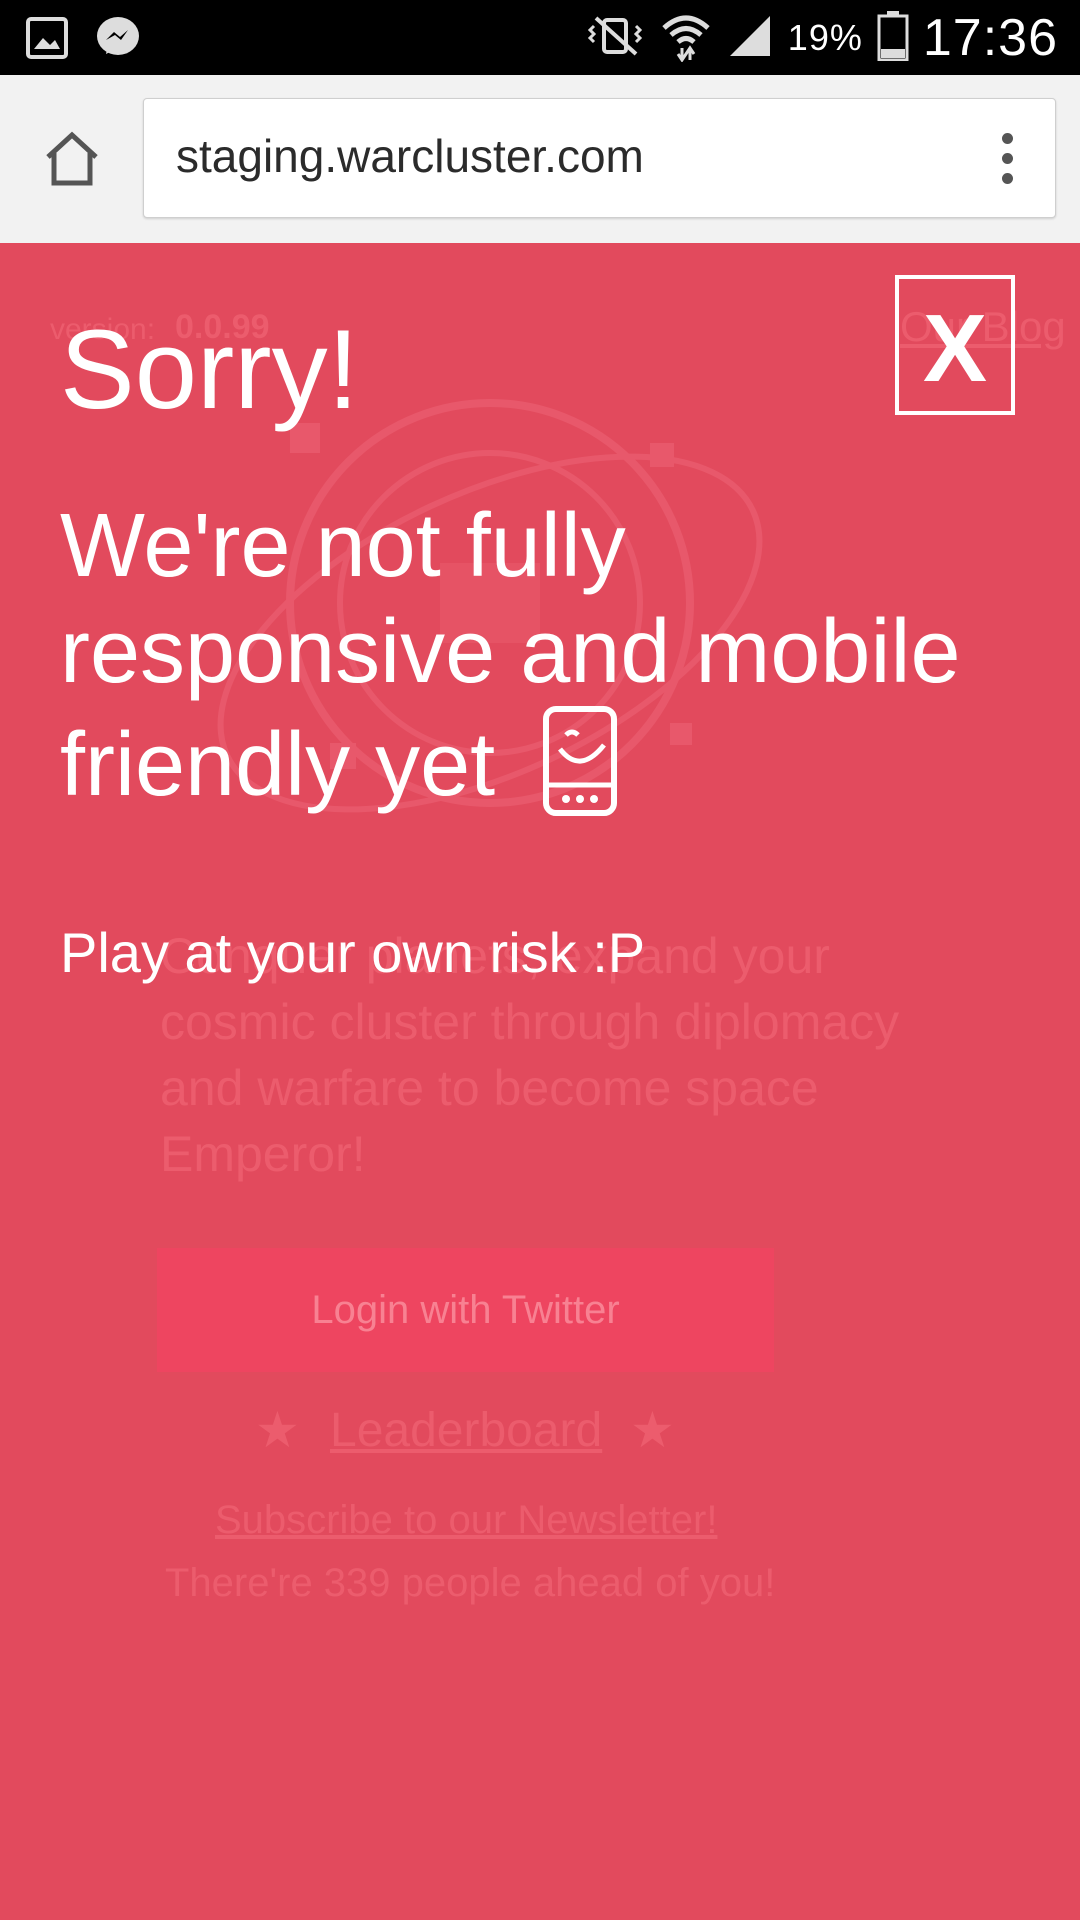 The image size is (1080, 1920). I want to click on risk-notice: Play at your own risk :P, so click(353, 952).